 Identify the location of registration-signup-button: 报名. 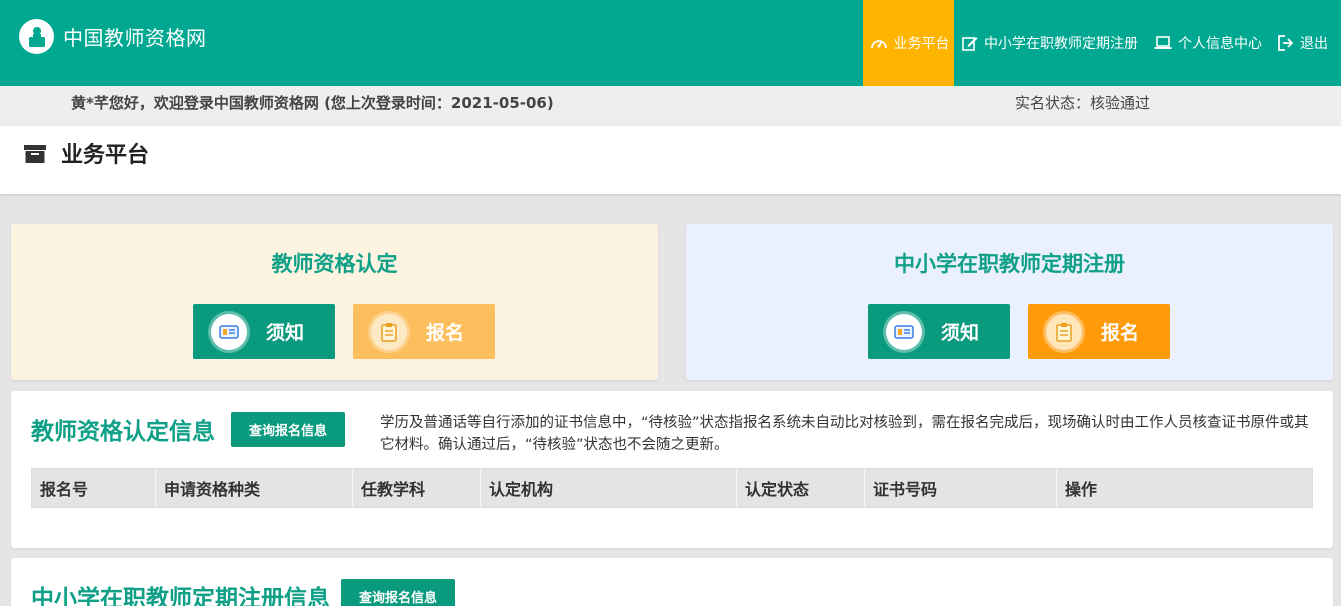
(1099, 331).